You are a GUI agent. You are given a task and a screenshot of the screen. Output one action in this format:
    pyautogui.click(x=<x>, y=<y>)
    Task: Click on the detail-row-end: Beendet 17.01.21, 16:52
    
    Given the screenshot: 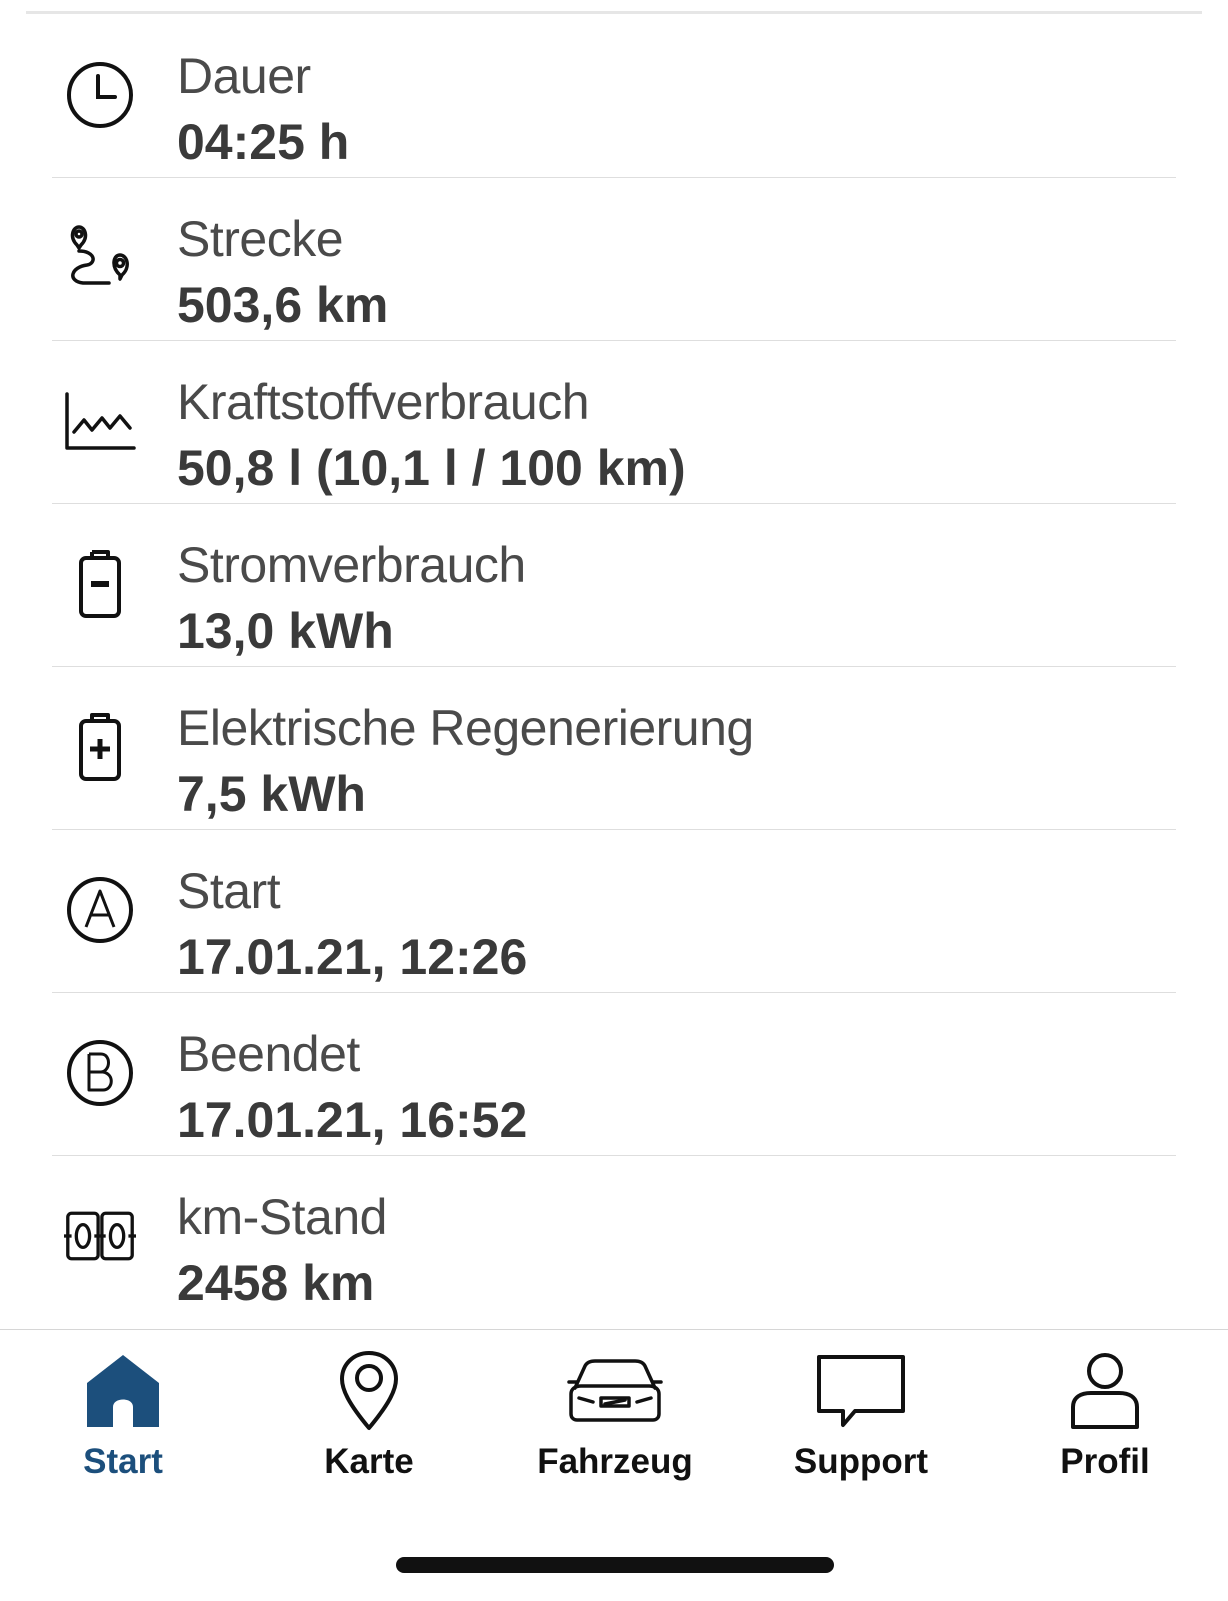 What is the action you would take?
    pyautogui.click(x=614, y=1074)
    